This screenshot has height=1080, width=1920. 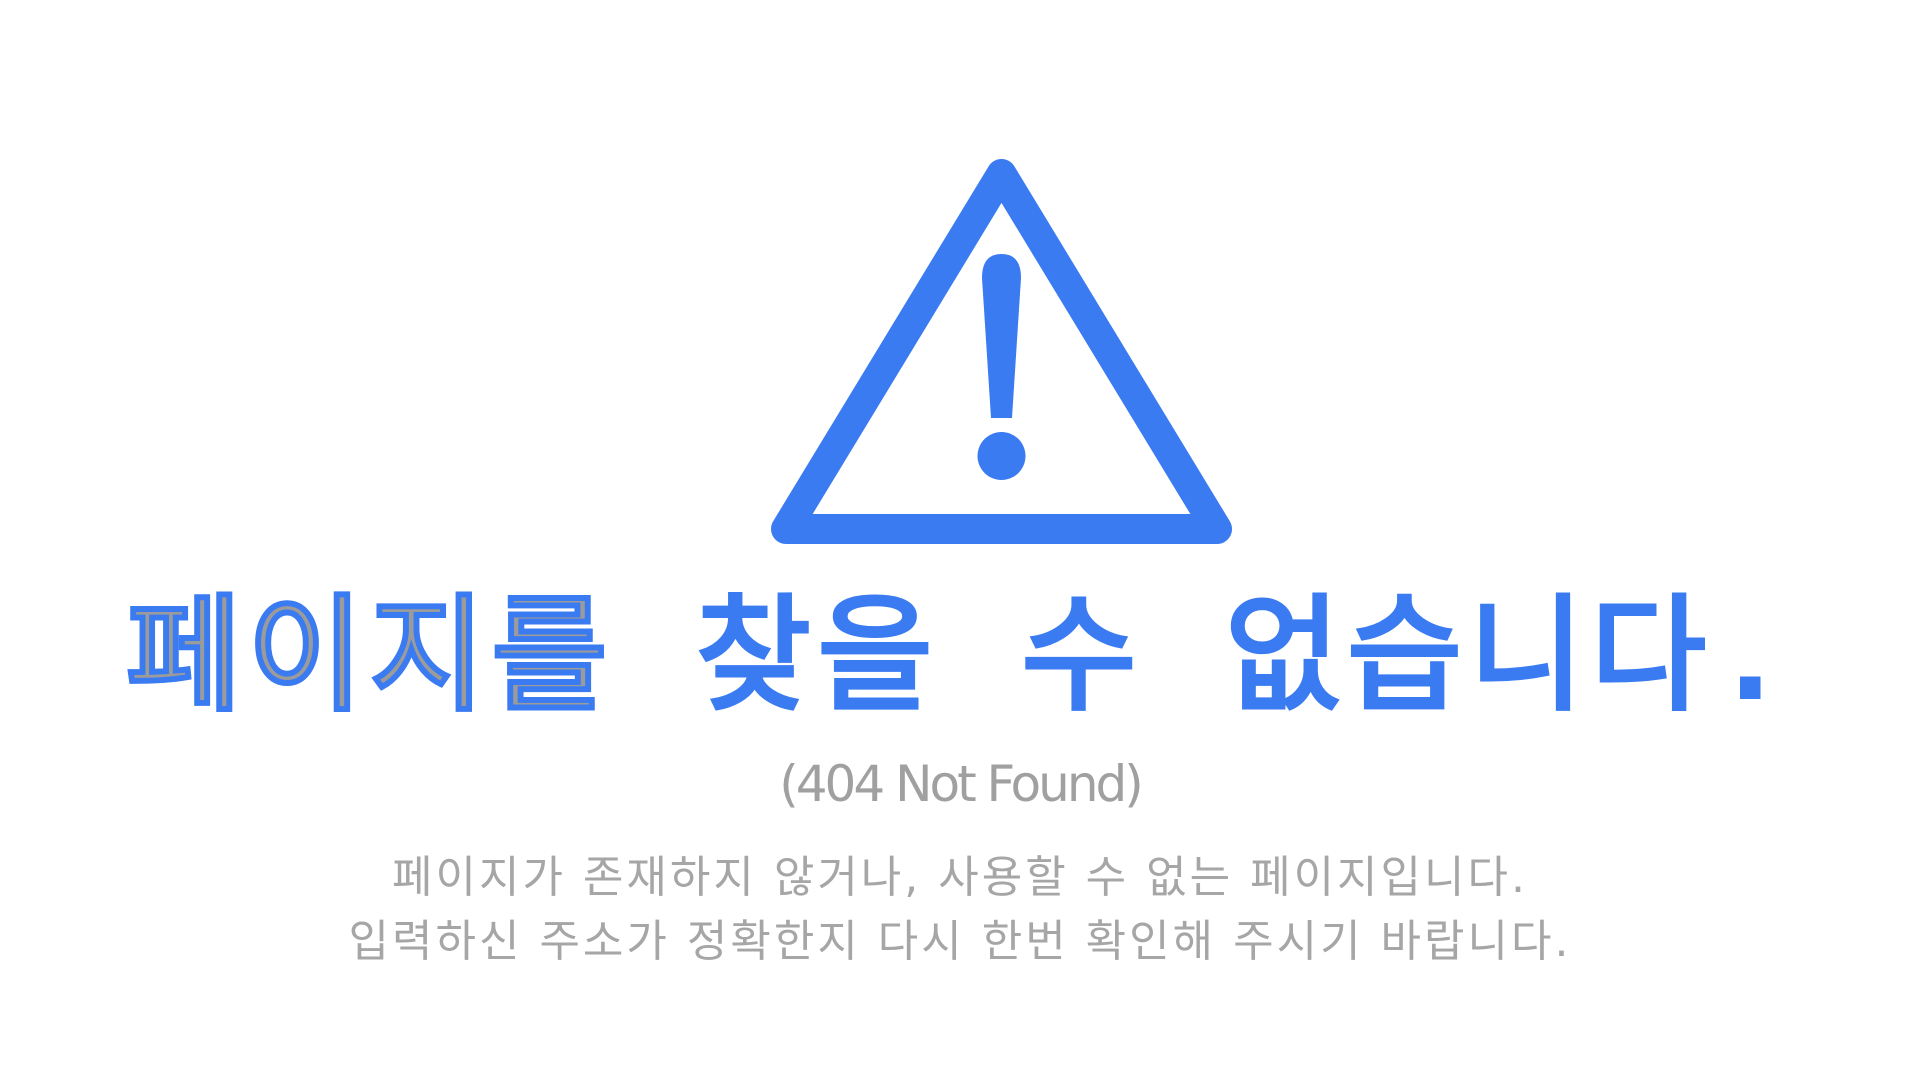 What do you see at coordinates (369, 655) in the screenshot?
I see `page-title-part1: 페이지를` at bounding box center [369, 655].